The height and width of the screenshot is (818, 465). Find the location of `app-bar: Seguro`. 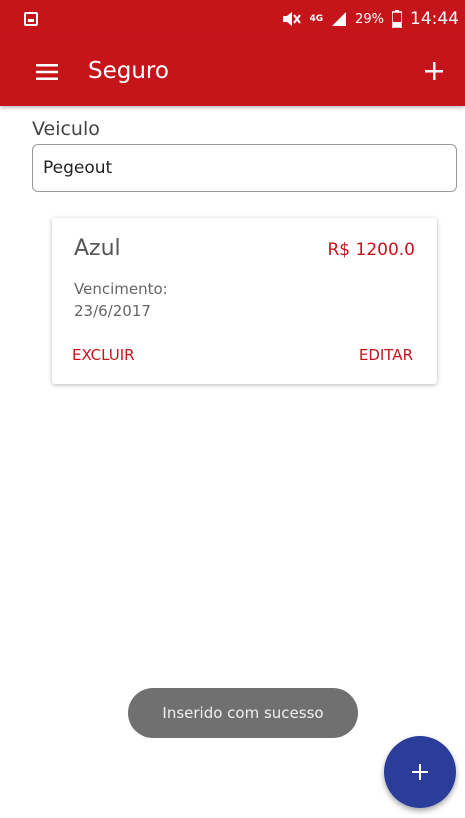

app-bar: Seguro is located at coordinates (232, 72).